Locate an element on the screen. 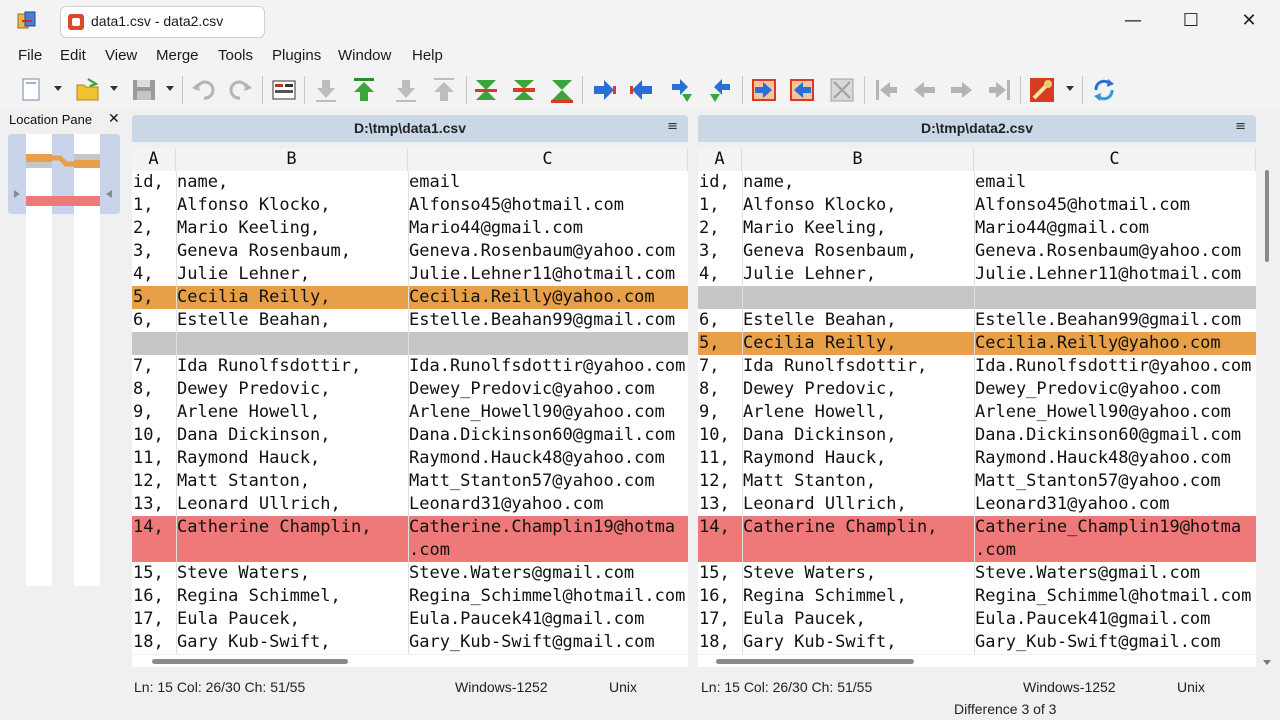 This screenshot has width=1280, height=720. table-row: 1, Alfonso Klocko, Alfonso45@hotmail.com is located at coordinates (977, 205).